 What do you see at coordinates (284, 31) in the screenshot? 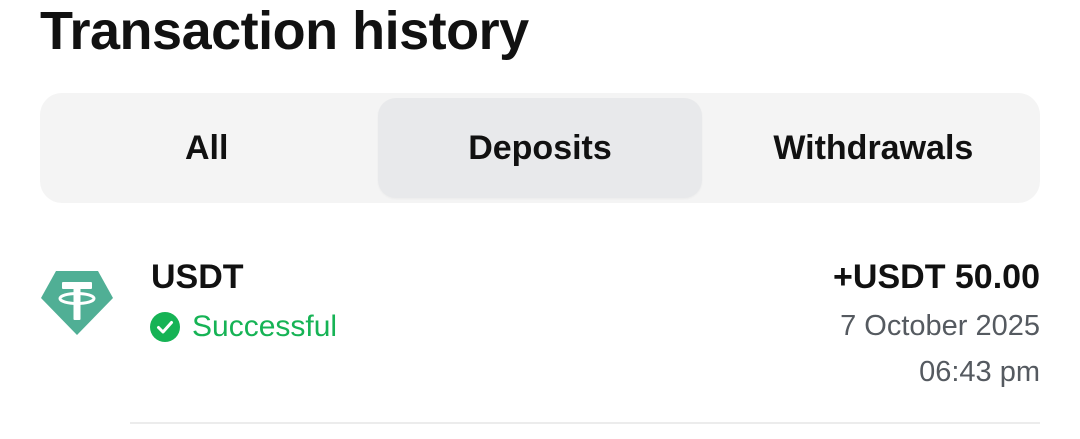
I see `page-title: Transaction history` at bounding box center [284, 31].